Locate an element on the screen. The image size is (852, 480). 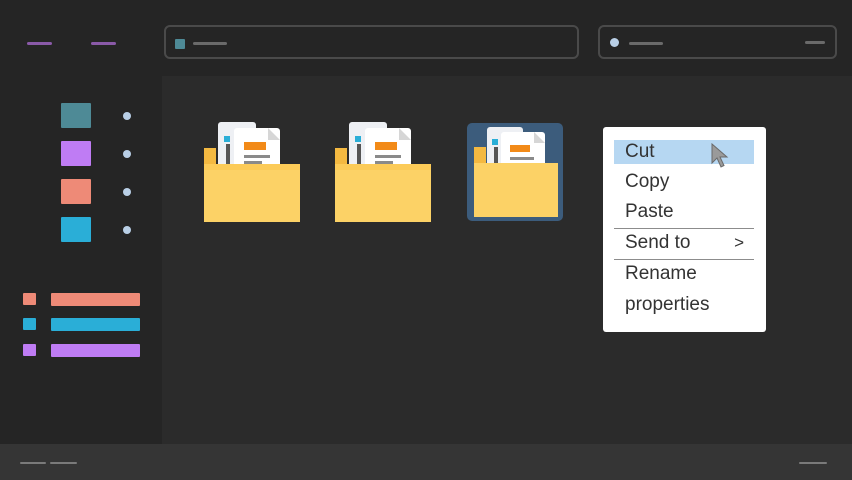
menu-item-rename: Rename is located at coordinates (684, 274).